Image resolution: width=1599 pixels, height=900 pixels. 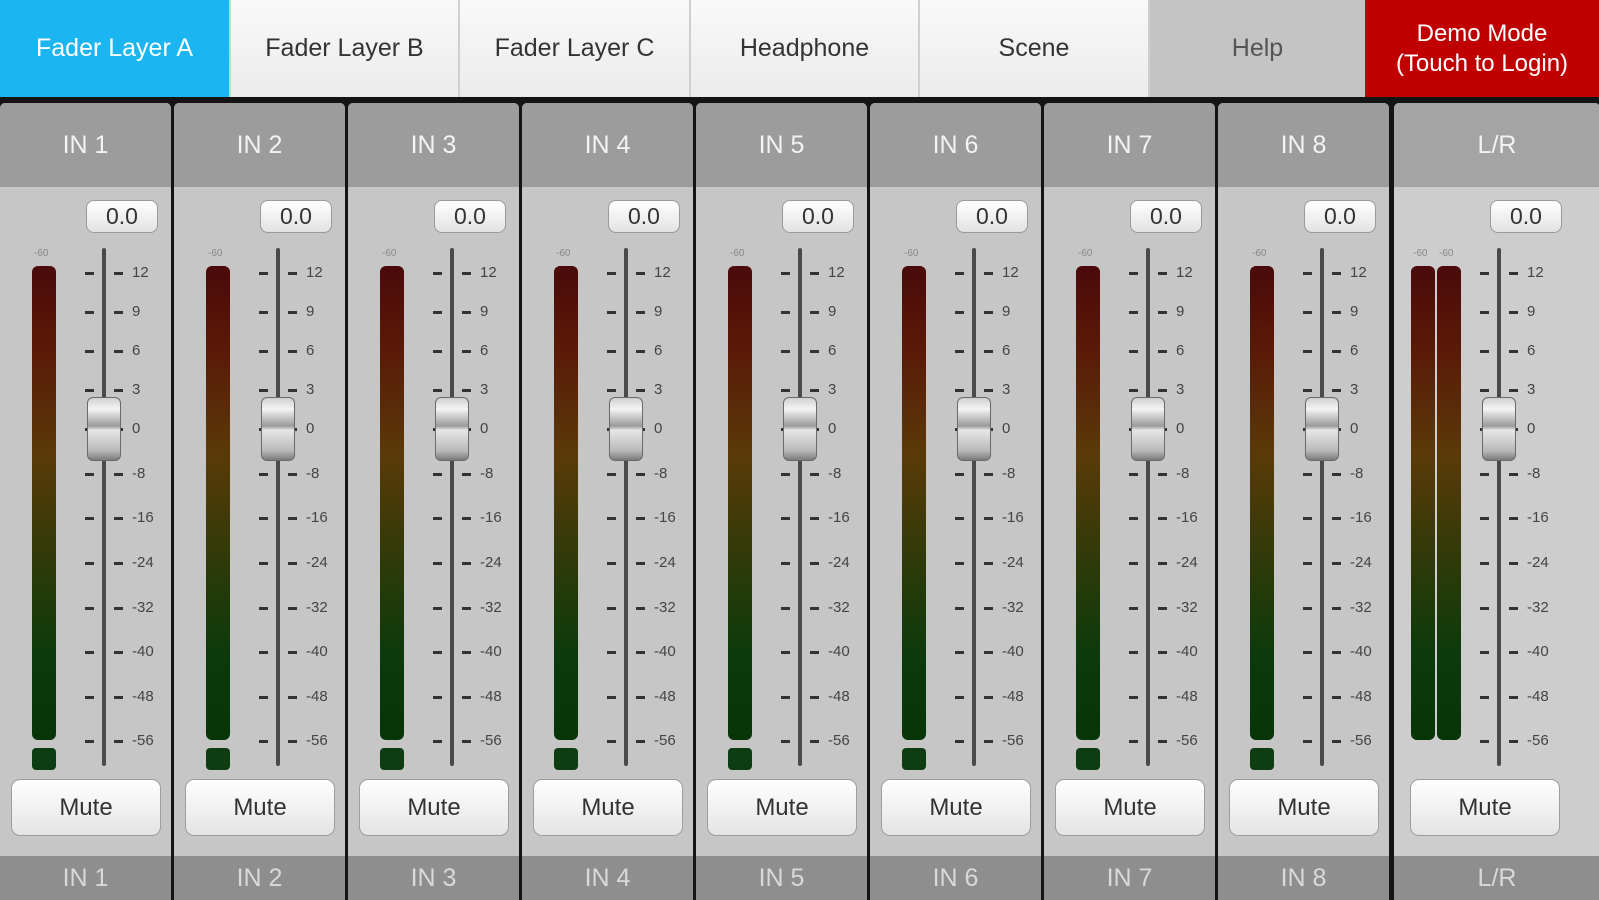 I want to click on channel-name: IN 4, so click(x=607, y=145).